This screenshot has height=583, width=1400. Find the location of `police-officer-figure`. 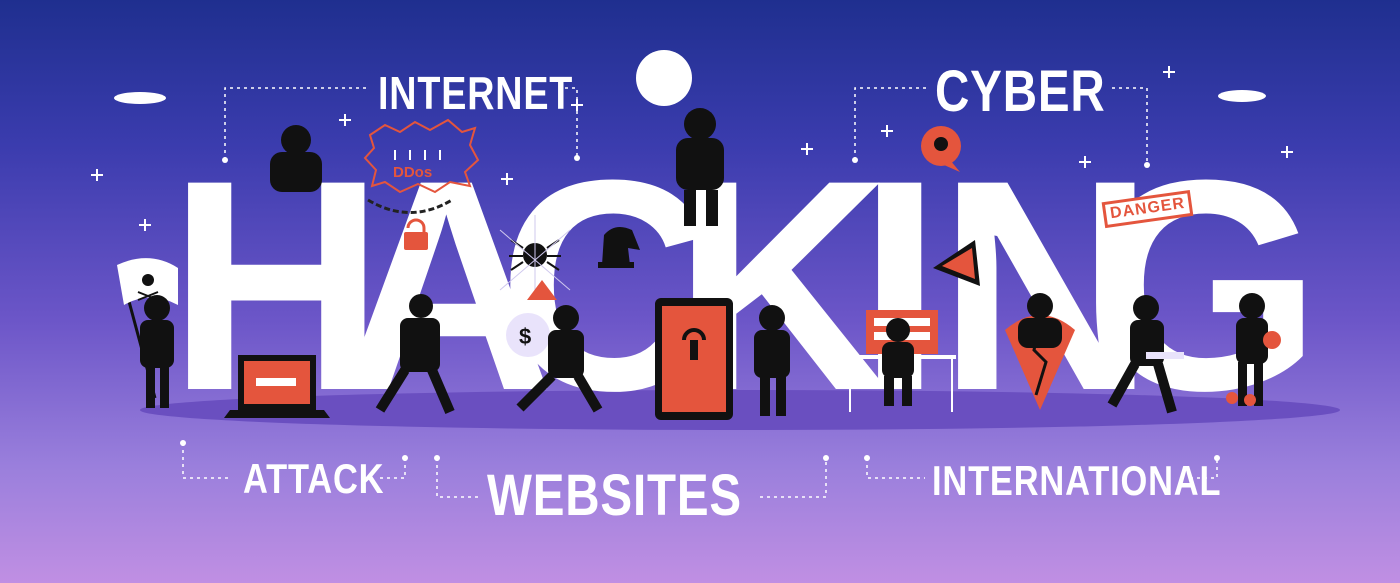

police-officer-figure is located at coordinates (415, 354).